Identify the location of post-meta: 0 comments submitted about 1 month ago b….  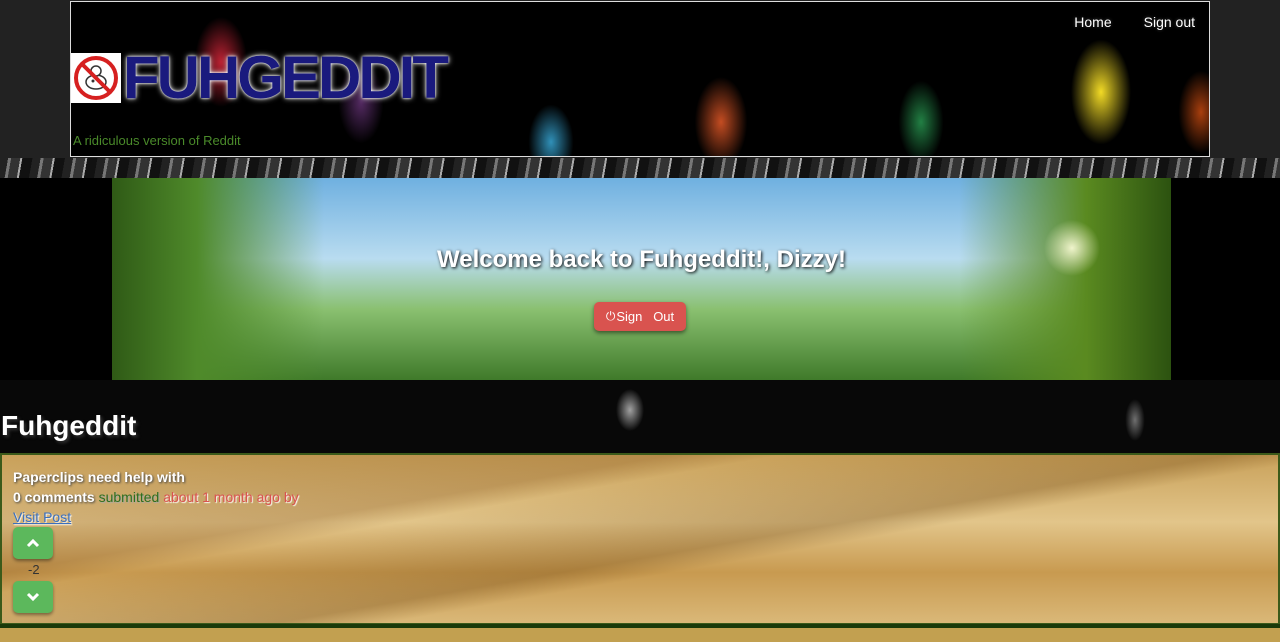
(156, 497).